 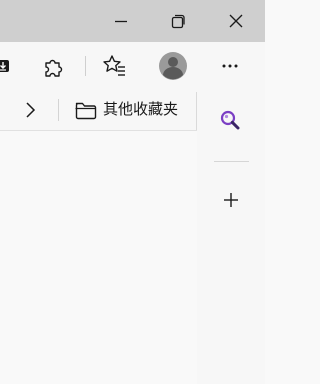 What do you see at coordinates (85, 66) in the screenshot?
I see `toolbar-separator` at bounding box center [85, 66].